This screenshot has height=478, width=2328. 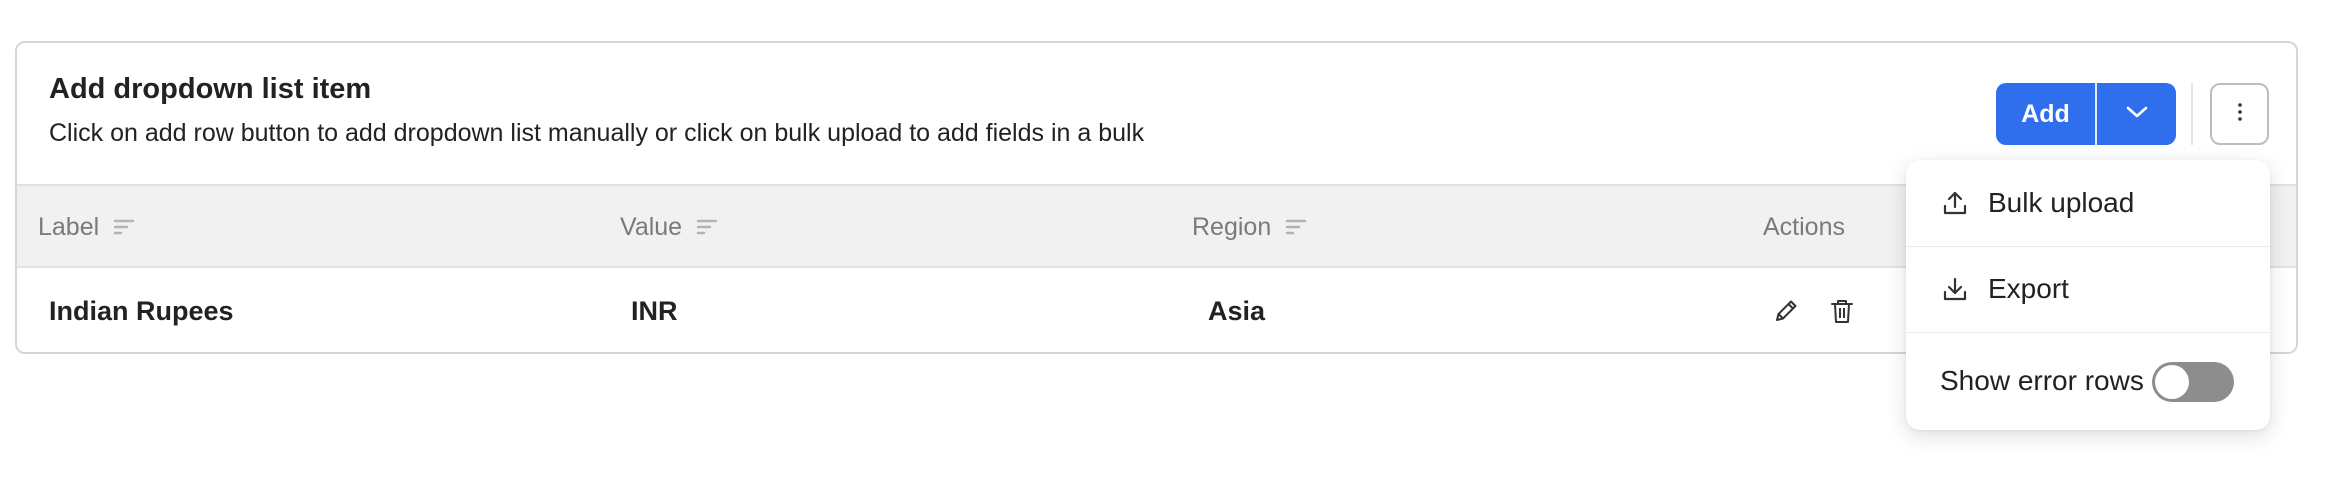 I want to click on add-options-toggle, so click(x=2136, y=114).